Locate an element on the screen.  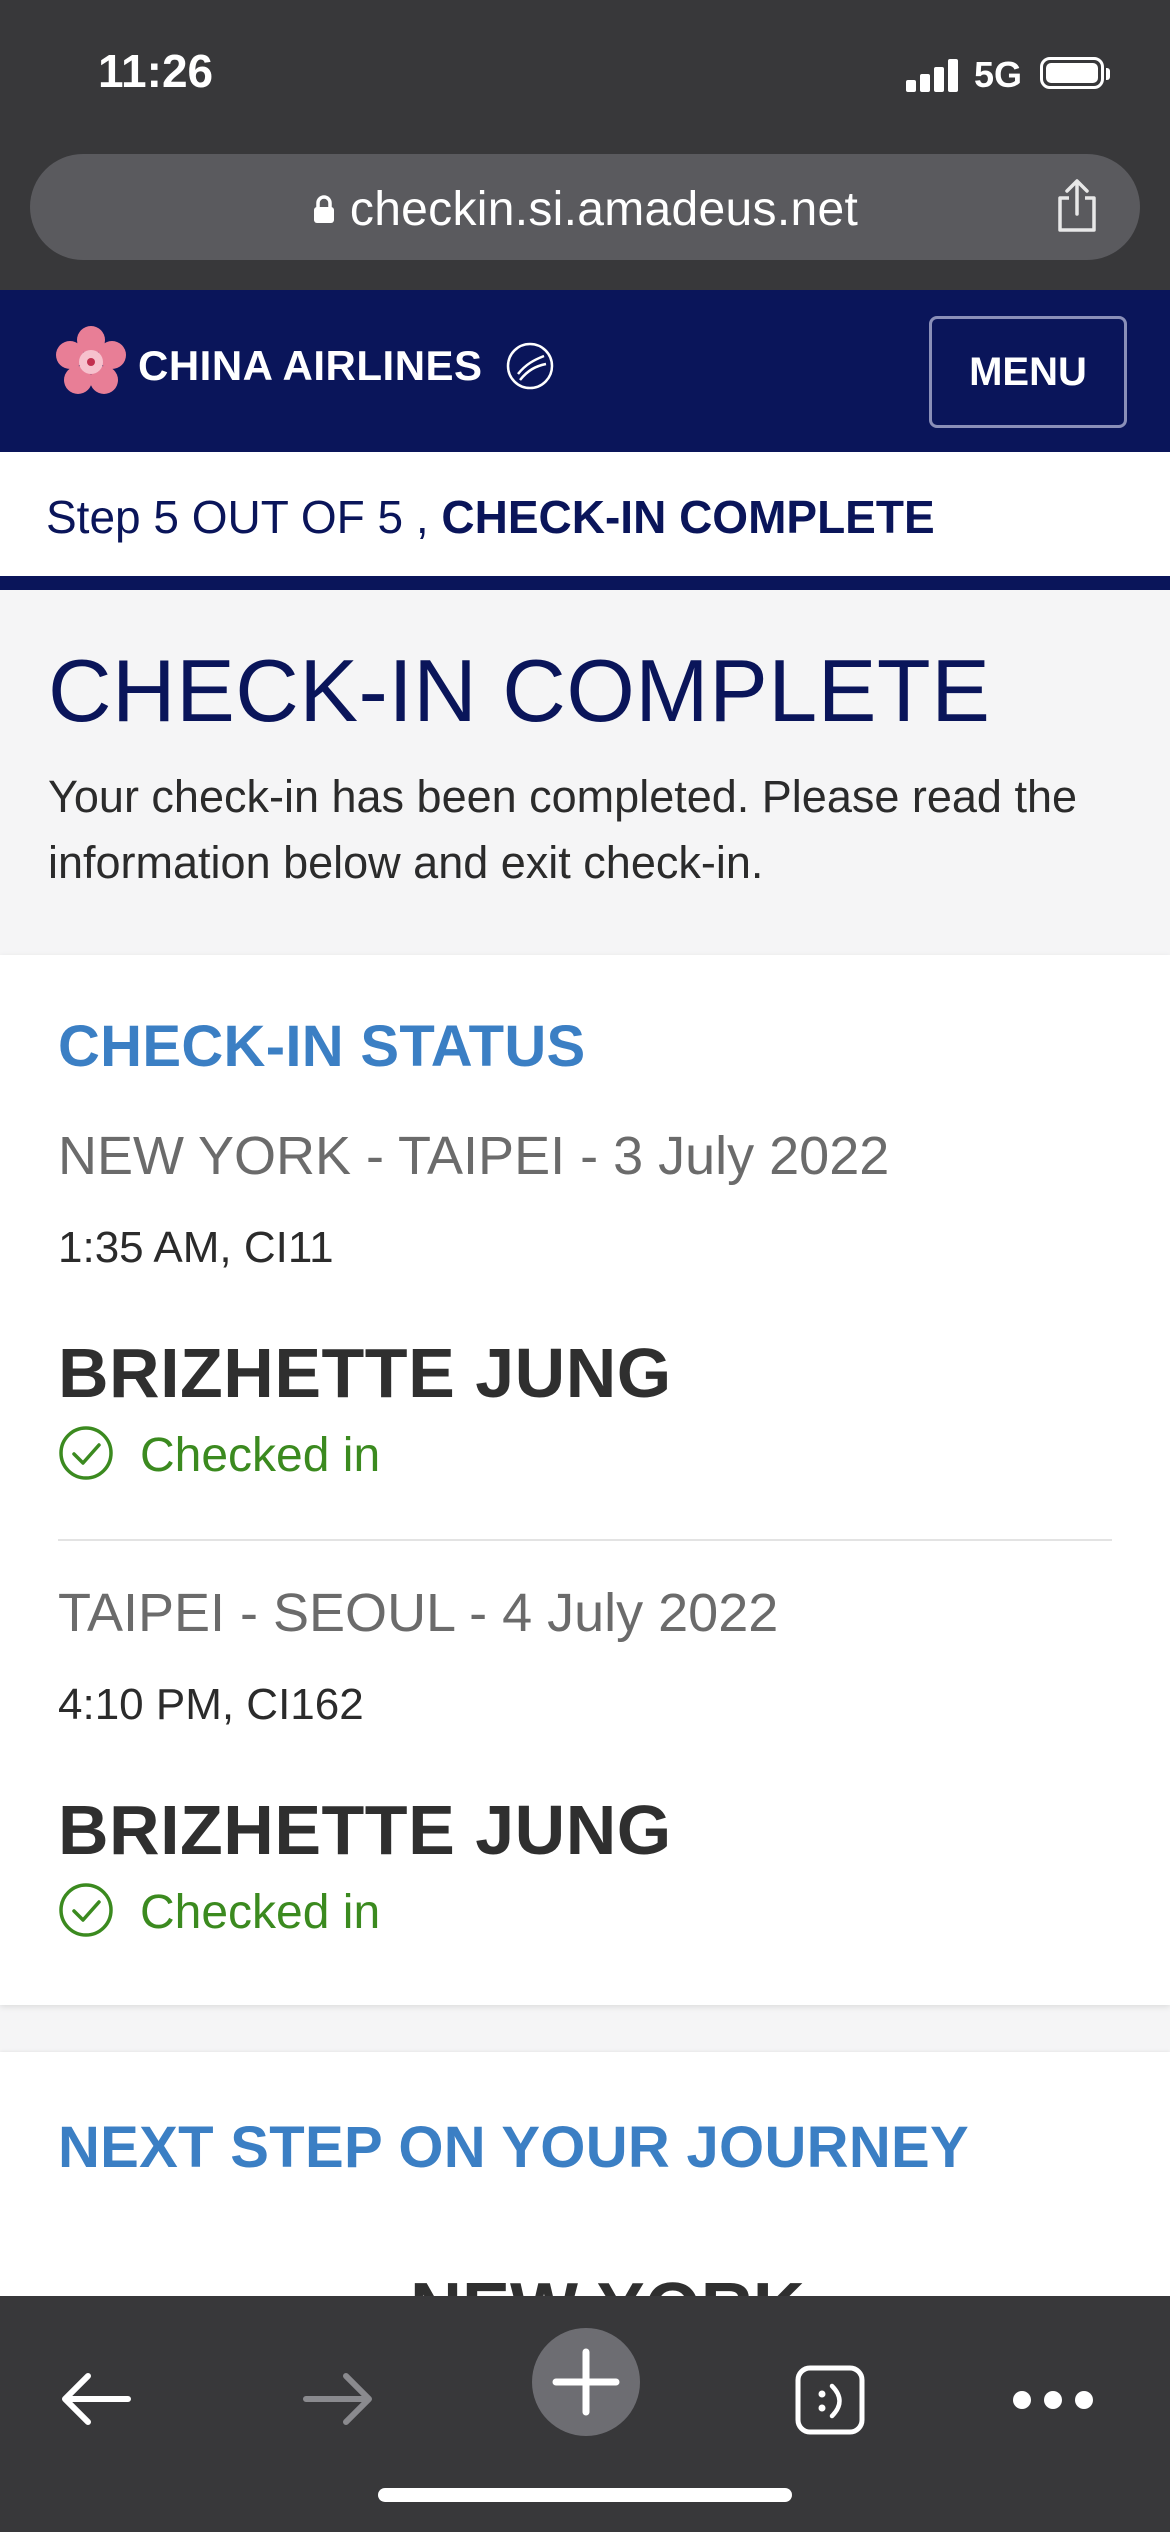
url-text: checkin.si.amadeus.net is located at coordinates (604, 209).